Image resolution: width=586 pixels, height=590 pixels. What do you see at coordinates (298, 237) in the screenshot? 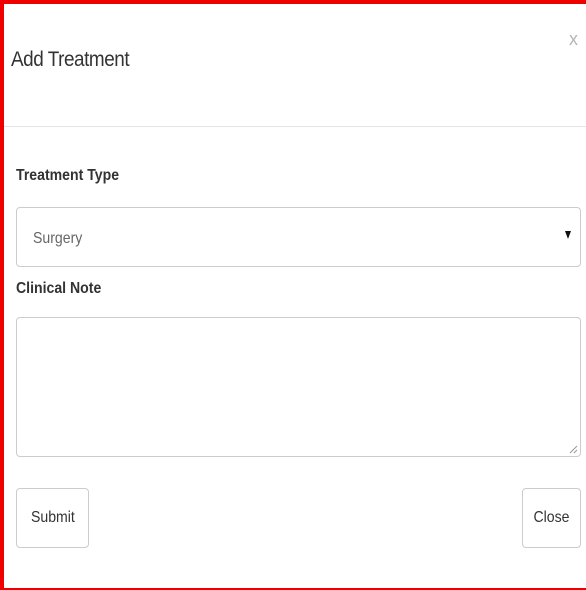
I see `treatment-type-select: Surgery` at bounding box center [298, 237].